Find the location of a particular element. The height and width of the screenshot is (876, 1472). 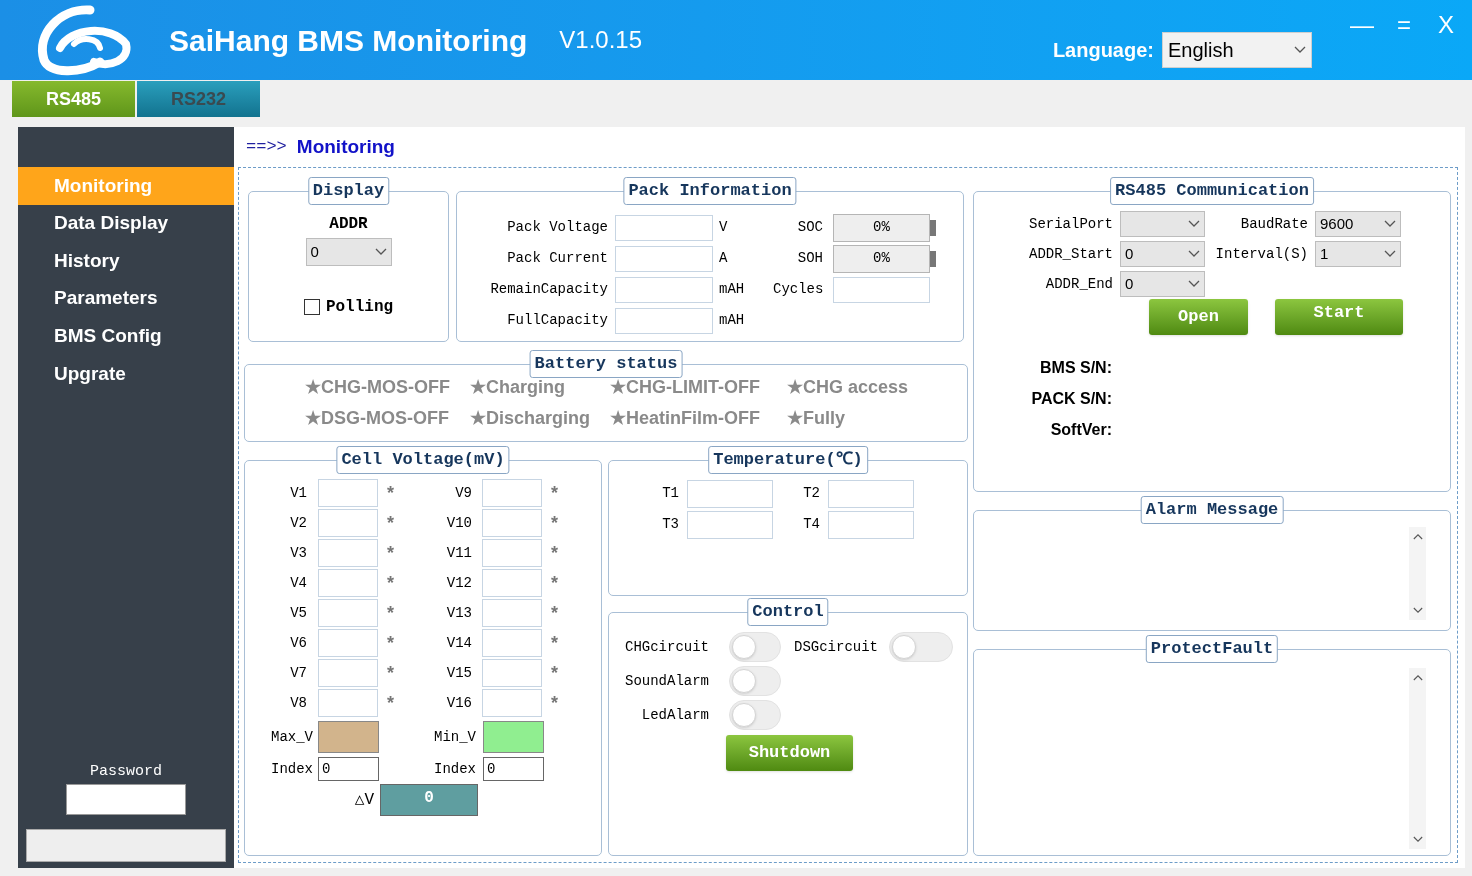

chevron-up-icon is located at coordinates (1417, 536).